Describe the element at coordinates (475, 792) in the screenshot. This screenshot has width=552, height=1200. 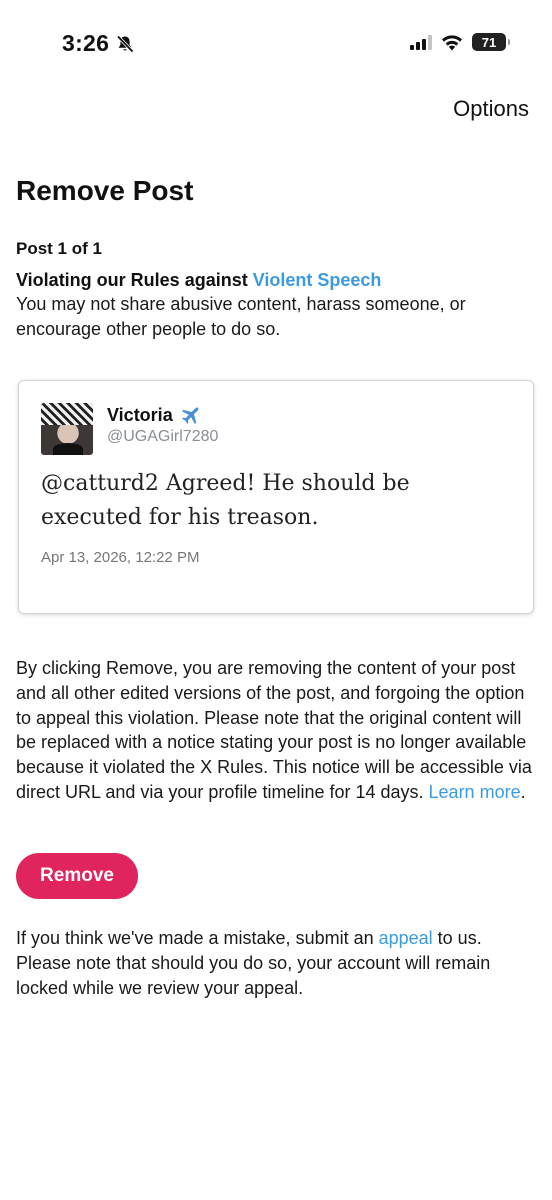
I see `learn-more-link: Learn more` at that location.